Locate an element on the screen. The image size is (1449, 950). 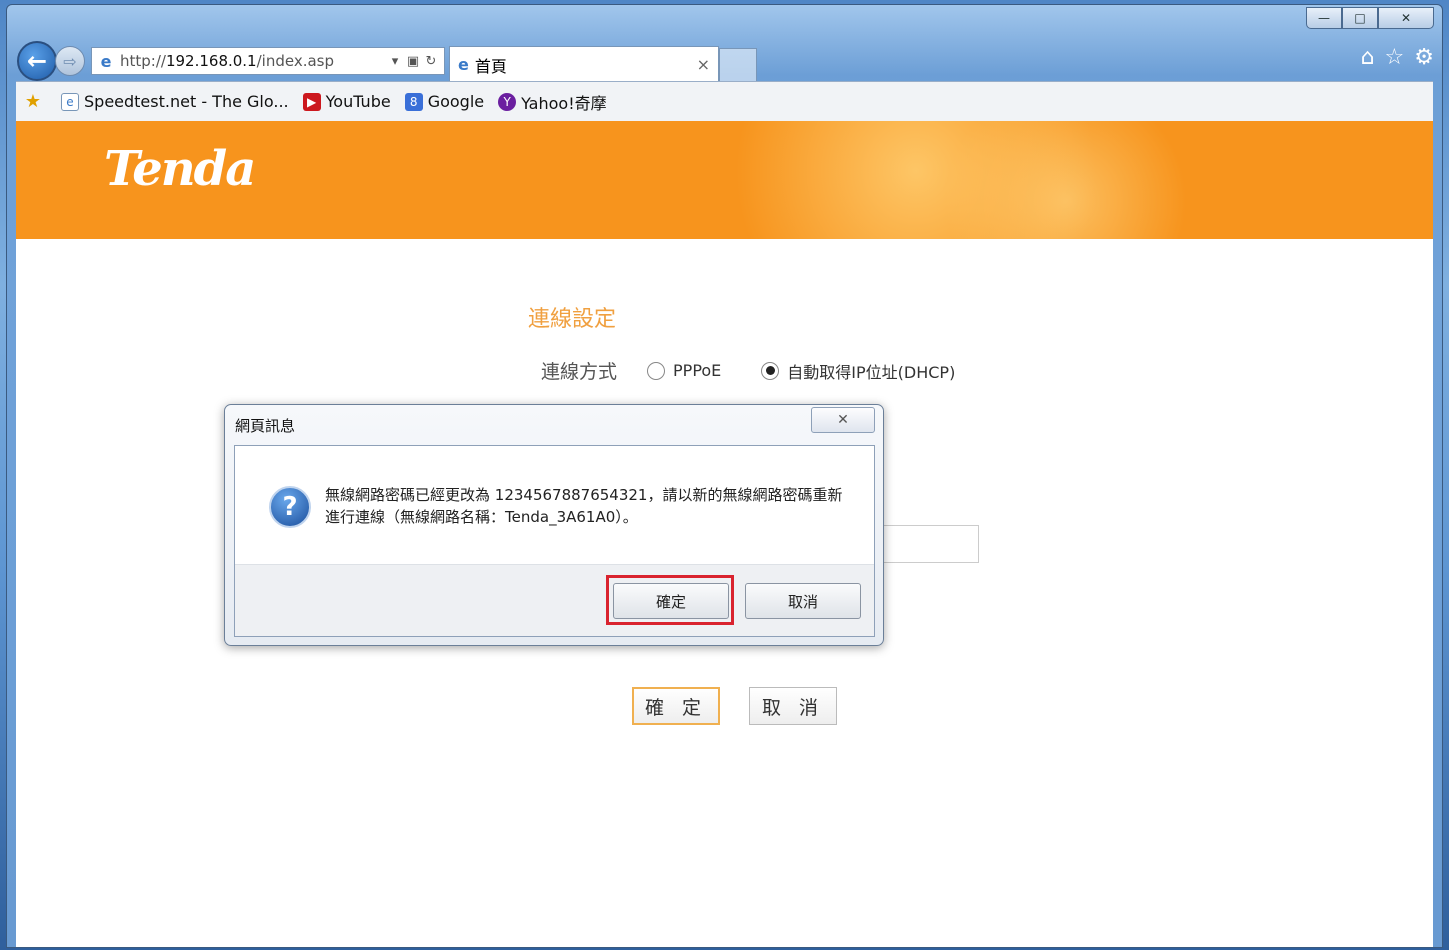
close-window-button: ✕ is located at coordinates (1406, 18).